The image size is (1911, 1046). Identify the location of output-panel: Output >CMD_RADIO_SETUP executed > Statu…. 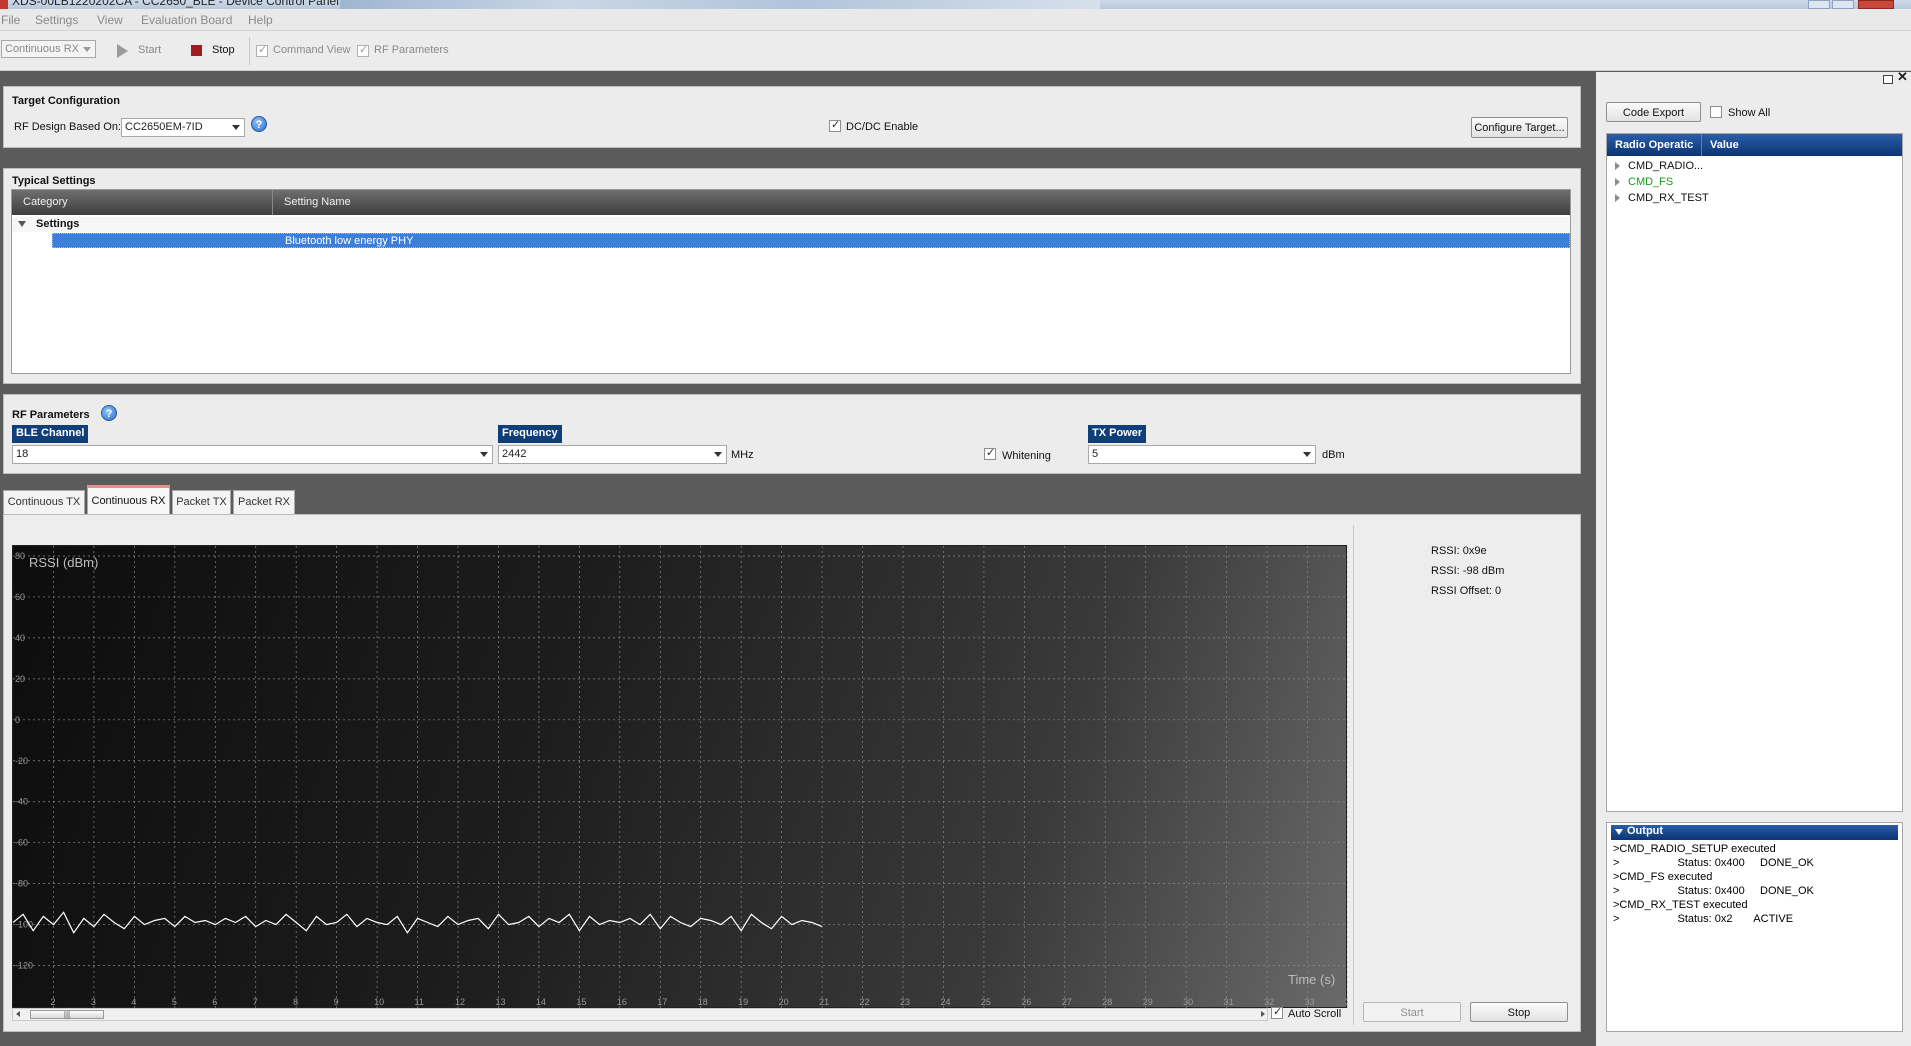
(1754, 927).